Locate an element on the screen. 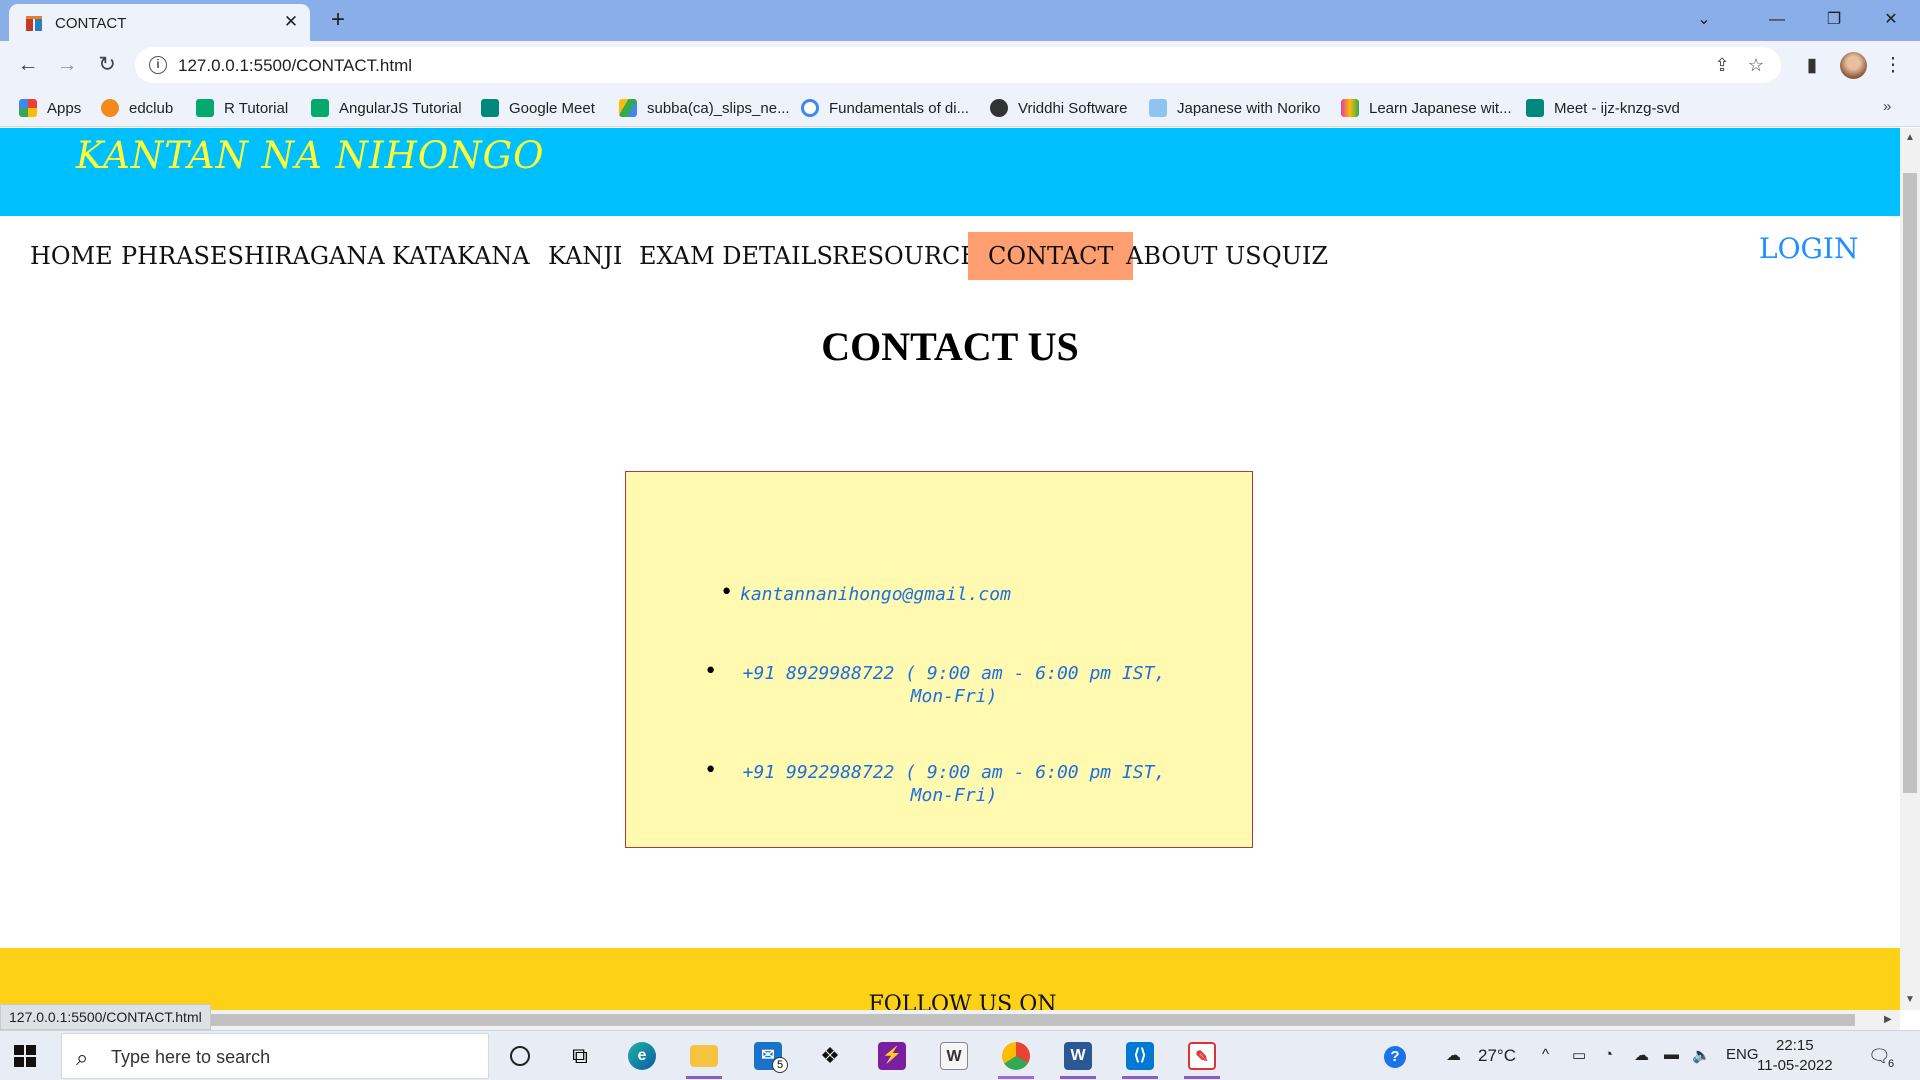 Image resolution: width=1920 pixels, height=1080 pixels. volume-icon: 🔈 is located at coordinates (1701, 1055).